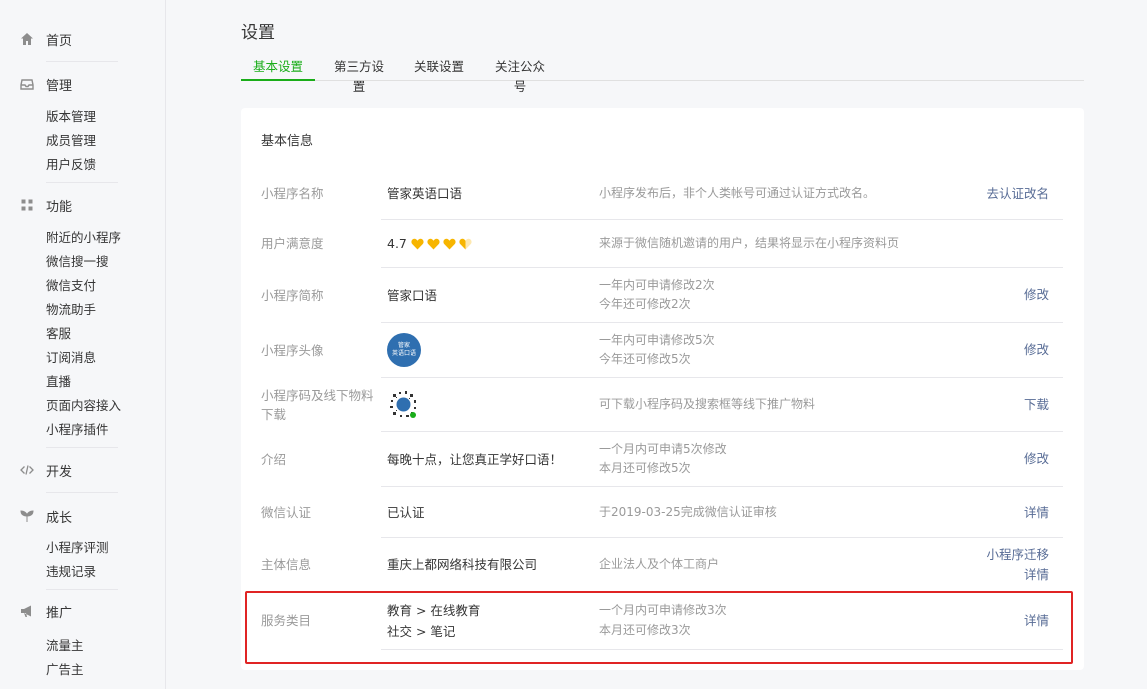 The height and width of the screenshot is (689, 1147). I want to click on download-link: 下载, so click(1036, 405).